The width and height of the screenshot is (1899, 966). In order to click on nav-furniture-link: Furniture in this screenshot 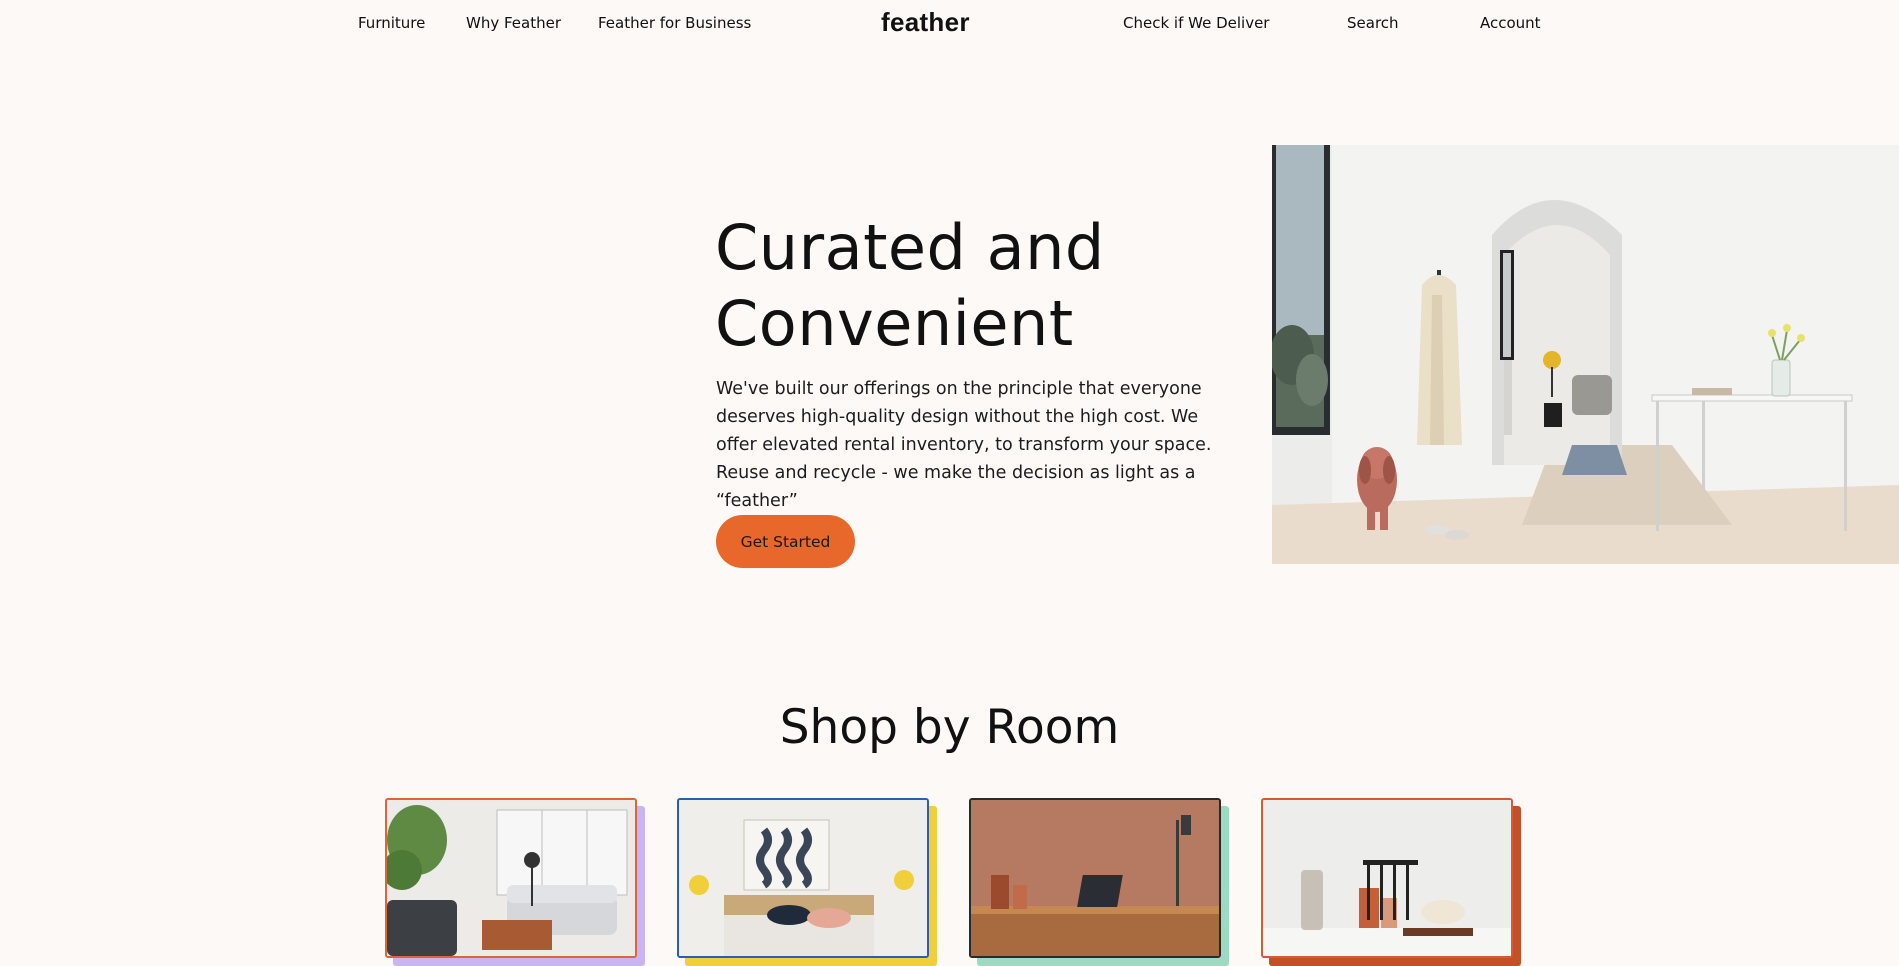, I will do `click(391, 23)`.